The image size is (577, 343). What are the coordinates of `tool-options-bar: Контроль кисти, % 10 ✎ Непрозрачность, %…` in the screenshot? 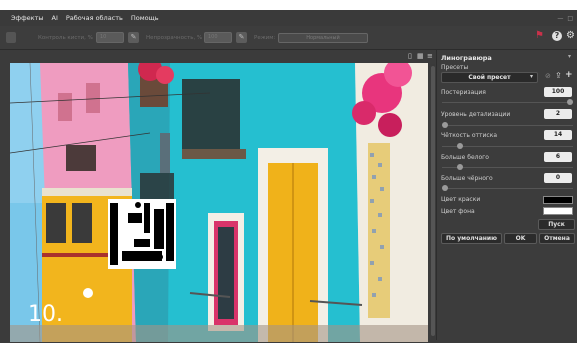 It's located at (288, 38).